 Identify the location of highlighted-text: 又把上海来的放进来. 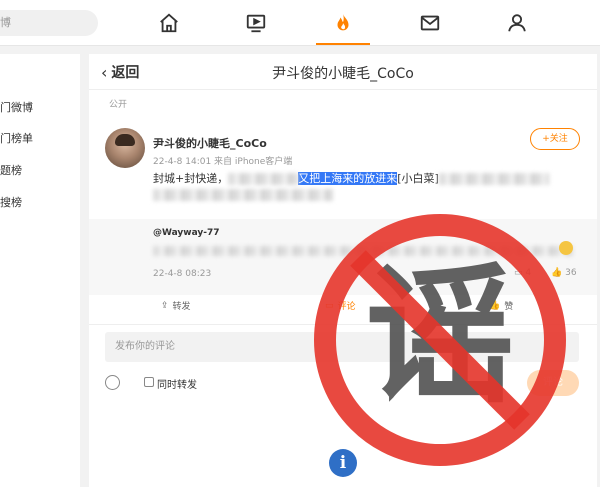
(348, 178).